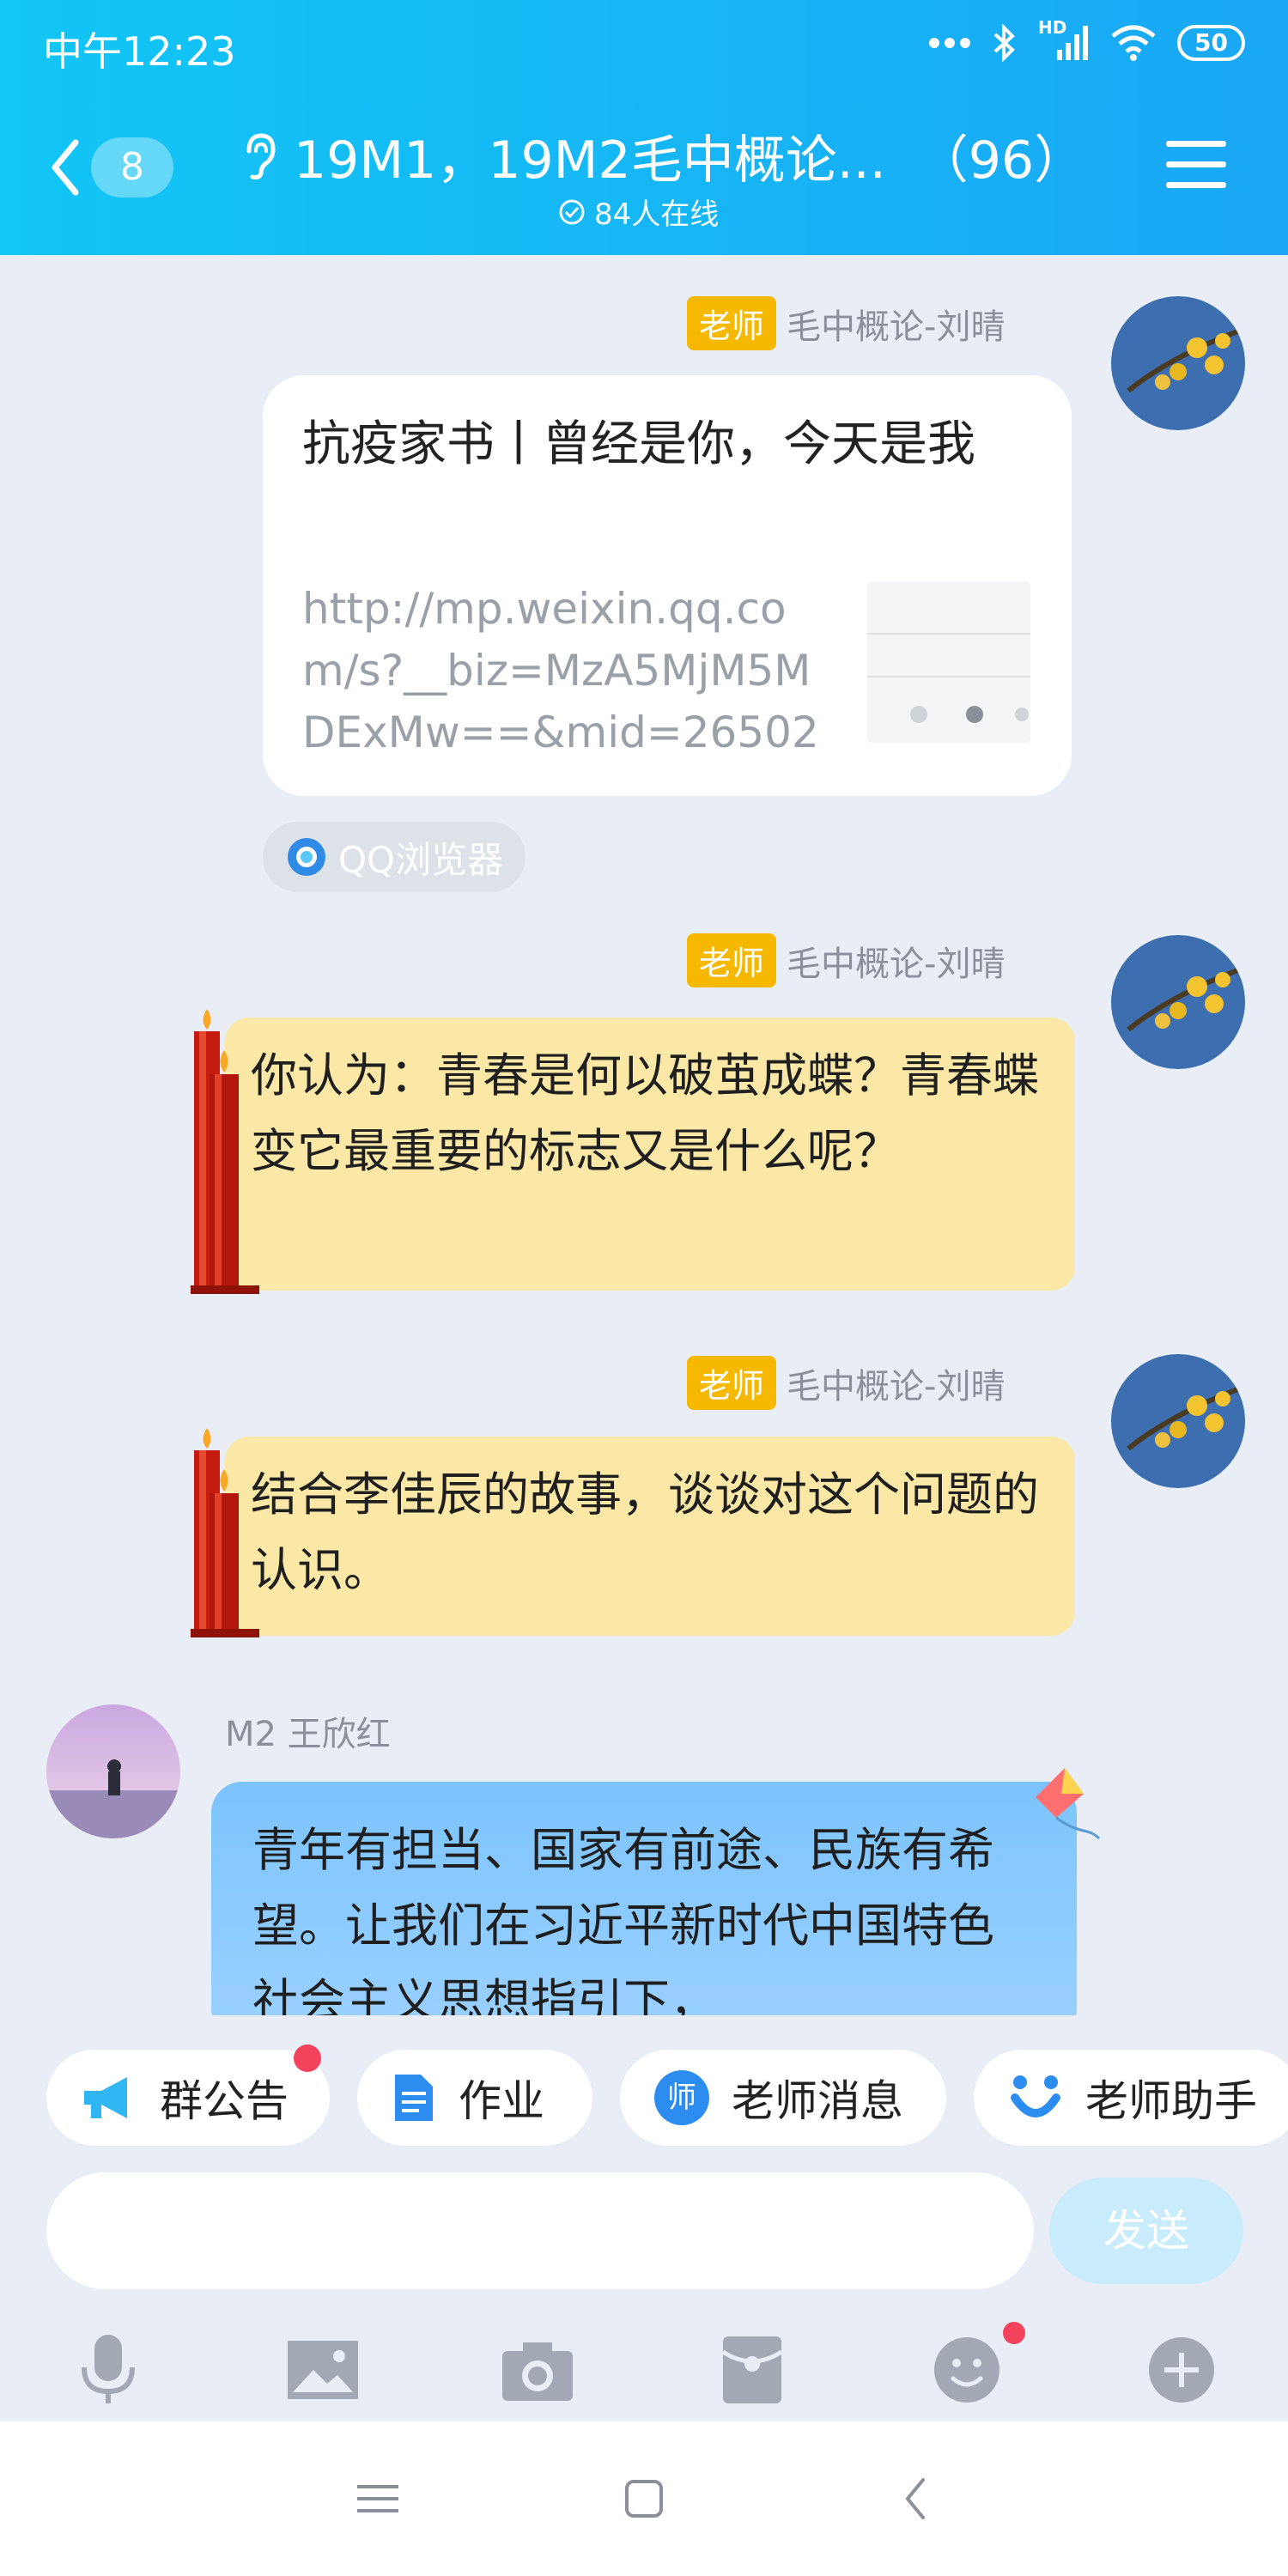 The image size is (1288, 2576). Describe the element at coordinates (306, 857) in the screenshot. I see `qq-browser-icon` at that location.